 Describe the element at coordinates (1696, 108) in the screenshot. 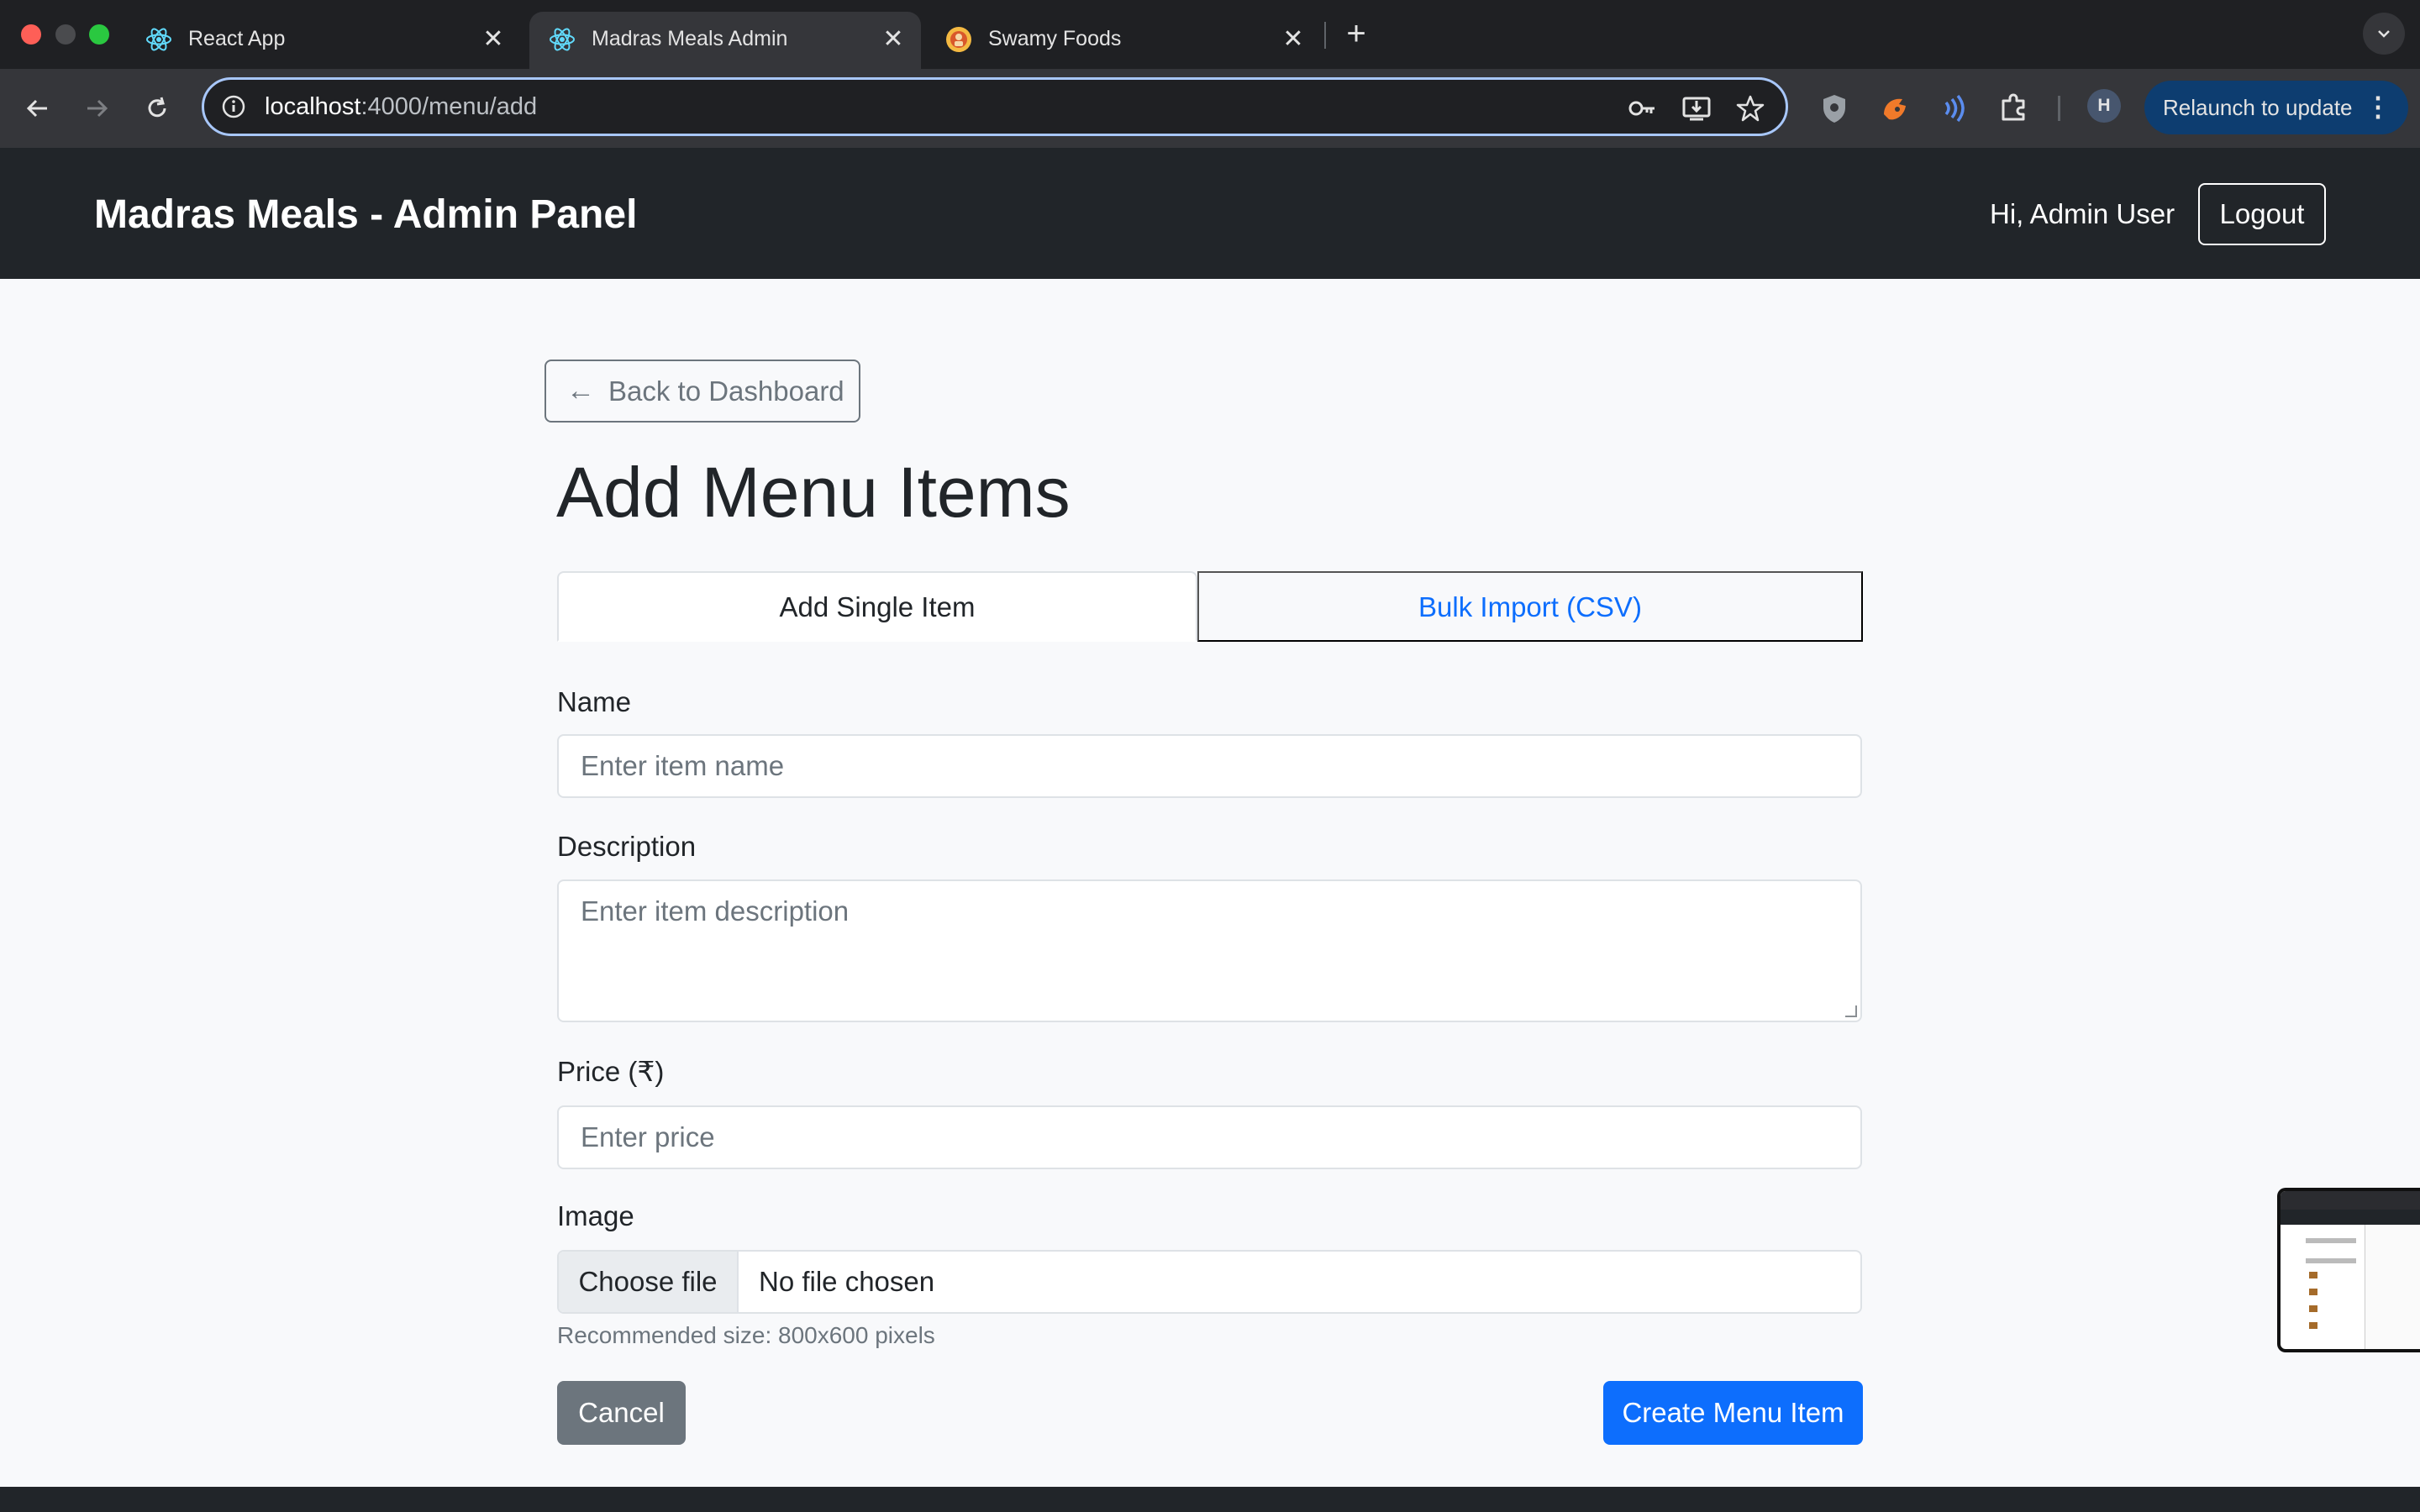

I see `install-app-icon` at that location.